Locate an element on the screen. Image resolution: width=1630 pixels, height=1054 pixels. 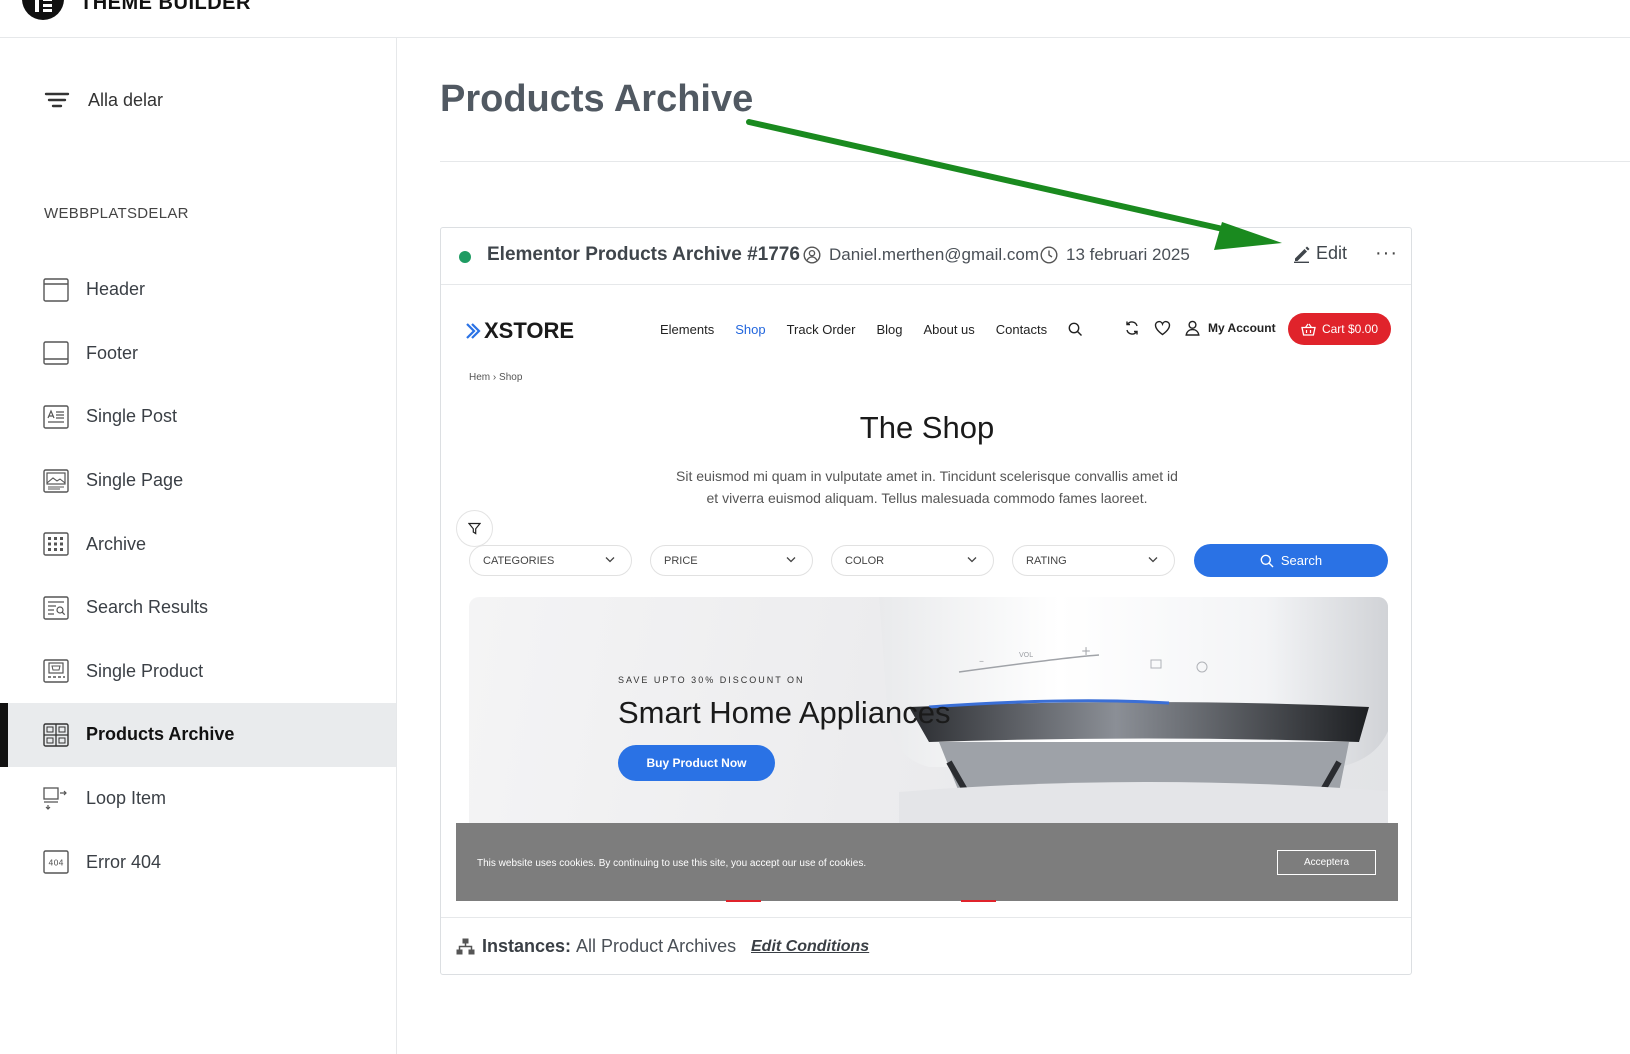
banner-kicker: SAVE UPTO 30% DISCOUNT ON is located at coordinates (711, 680).